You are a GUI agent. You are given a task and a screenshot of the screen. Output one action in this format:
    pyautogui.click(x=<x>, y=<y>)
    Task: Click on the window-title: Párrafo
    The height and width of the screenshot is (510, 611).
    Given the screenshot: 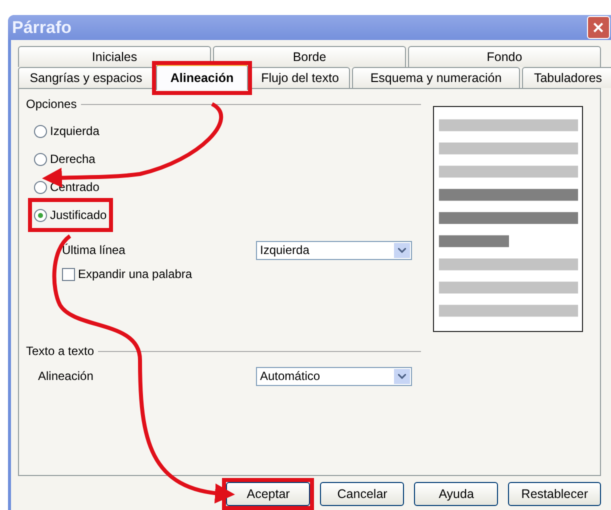 What is the action you would take?
    pyautogui.click(x=42, y=28)
    